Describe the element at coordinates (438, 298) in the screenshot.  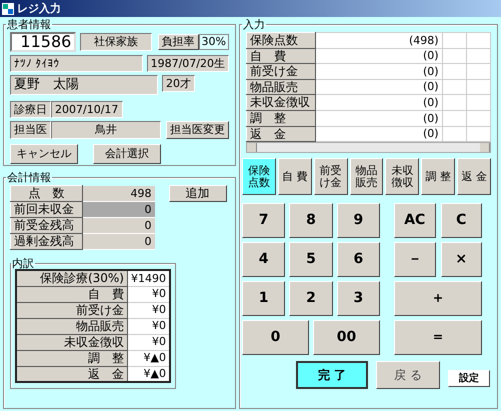
I see `keypad-button: ＋` at that location.